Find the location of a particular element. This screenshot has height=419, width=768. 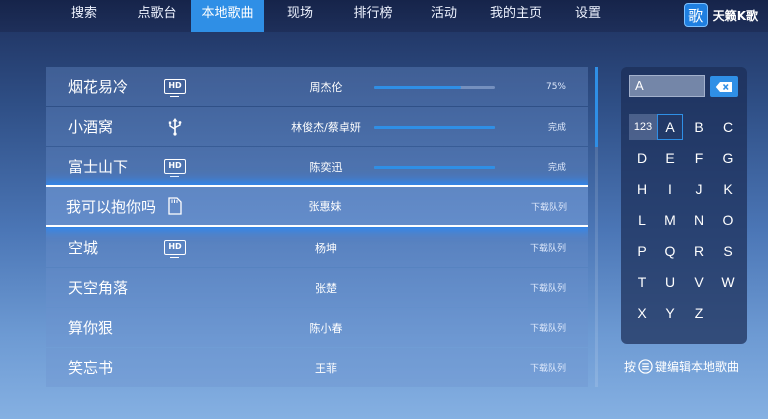

tab-events: 活动 is located at coordinates (444, 16).